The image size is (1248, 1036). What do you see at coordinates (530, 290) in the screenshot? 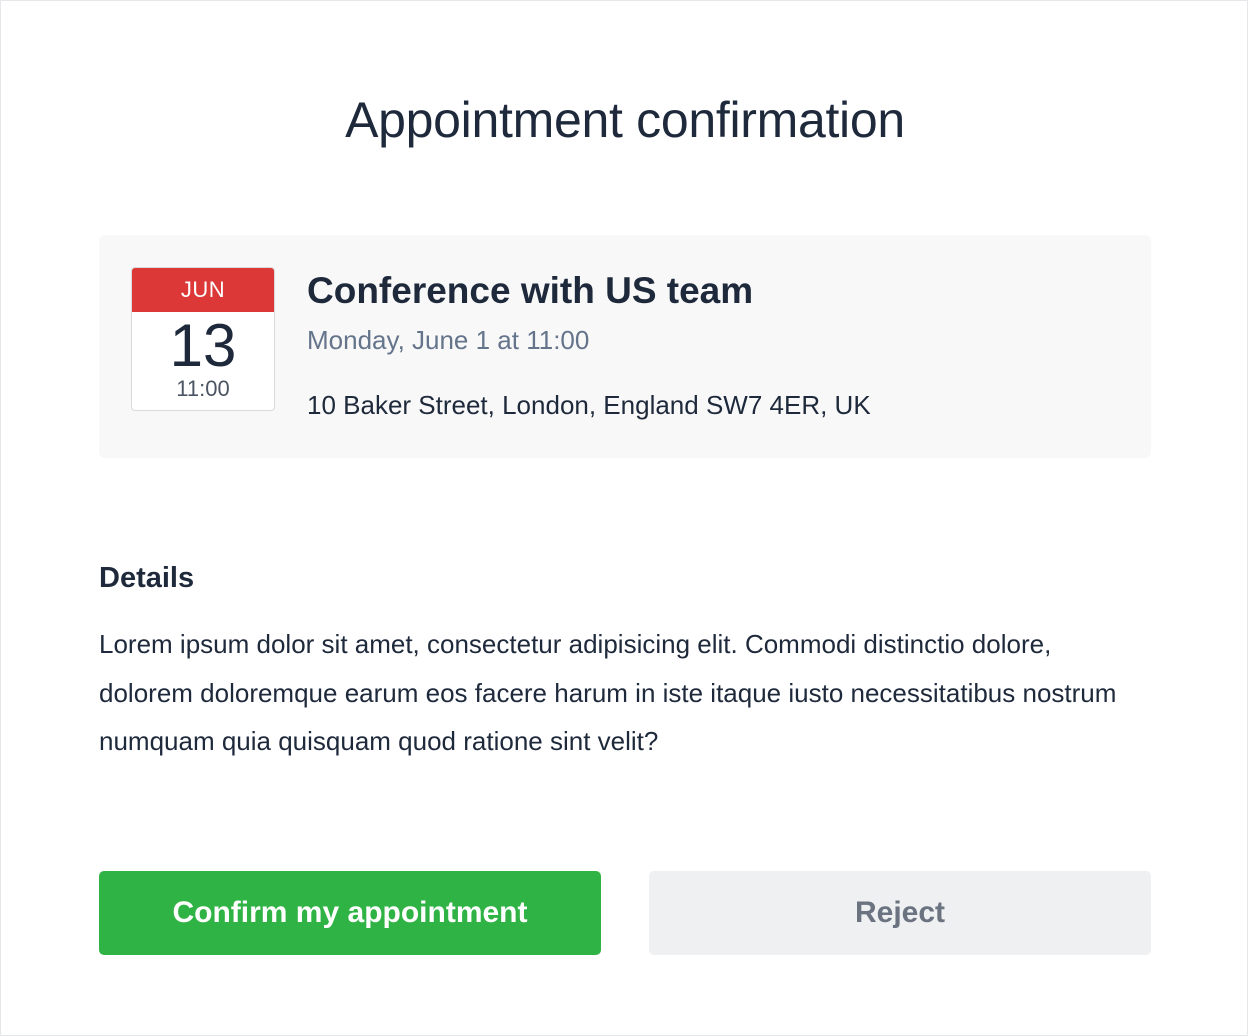
I see `event-title: Conference with US team` at bounding box center [530, 290].